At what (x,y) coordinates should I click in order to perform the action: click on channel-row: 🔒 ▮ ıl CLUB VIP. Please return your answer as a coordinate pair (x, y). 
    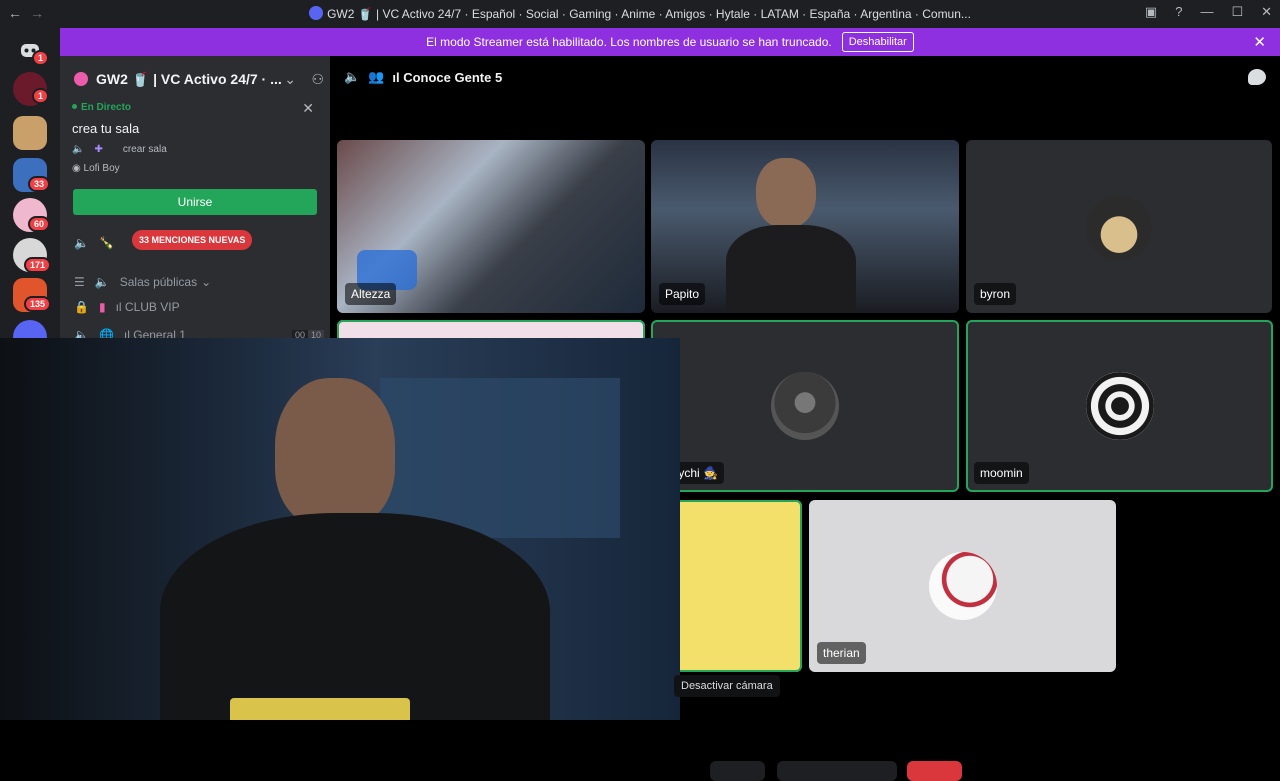
    Looking at the image, I should click on (127, 307).